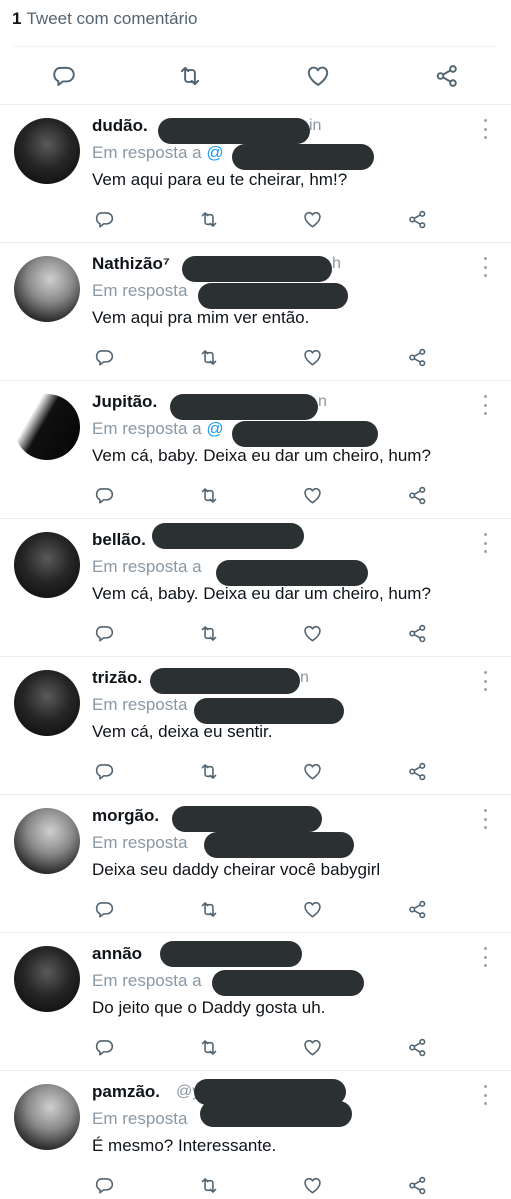 This screenshot has height=1199, width=511. I want to click on reply-context-label: Em resposta, so click(140, 704).